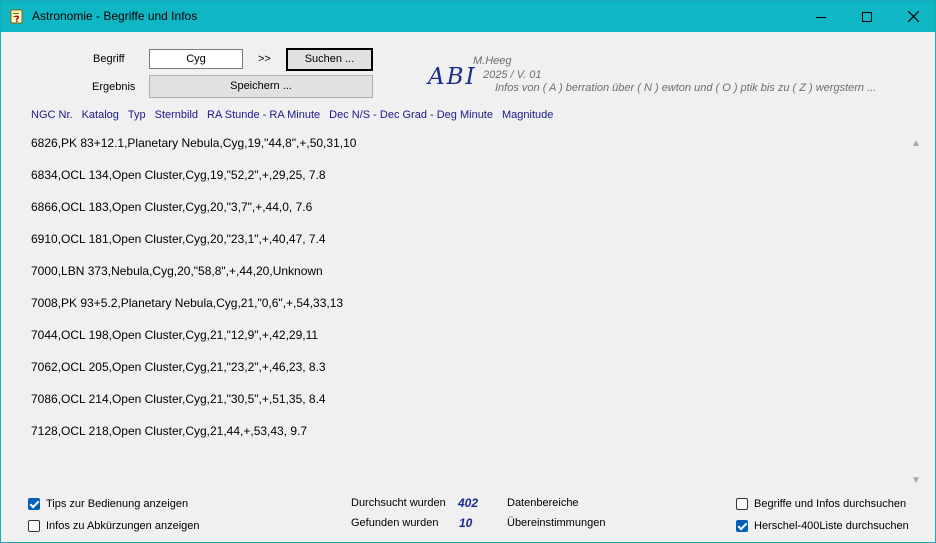 This screenshot has height=543, width=936. I want to click on result-label: Ergebnis, so click(114, 87).